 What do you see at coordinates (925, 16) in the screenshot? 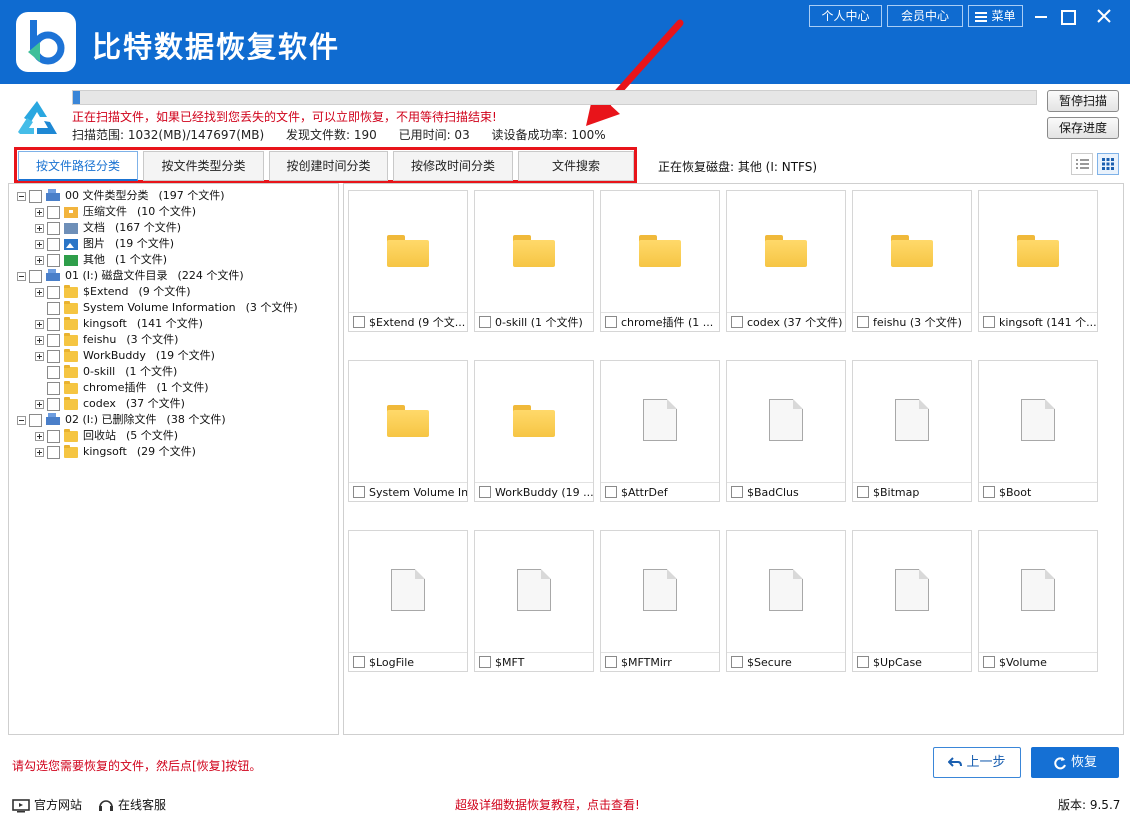
I see `member-center-button: 会员中心` at bounding box center [925, 16].